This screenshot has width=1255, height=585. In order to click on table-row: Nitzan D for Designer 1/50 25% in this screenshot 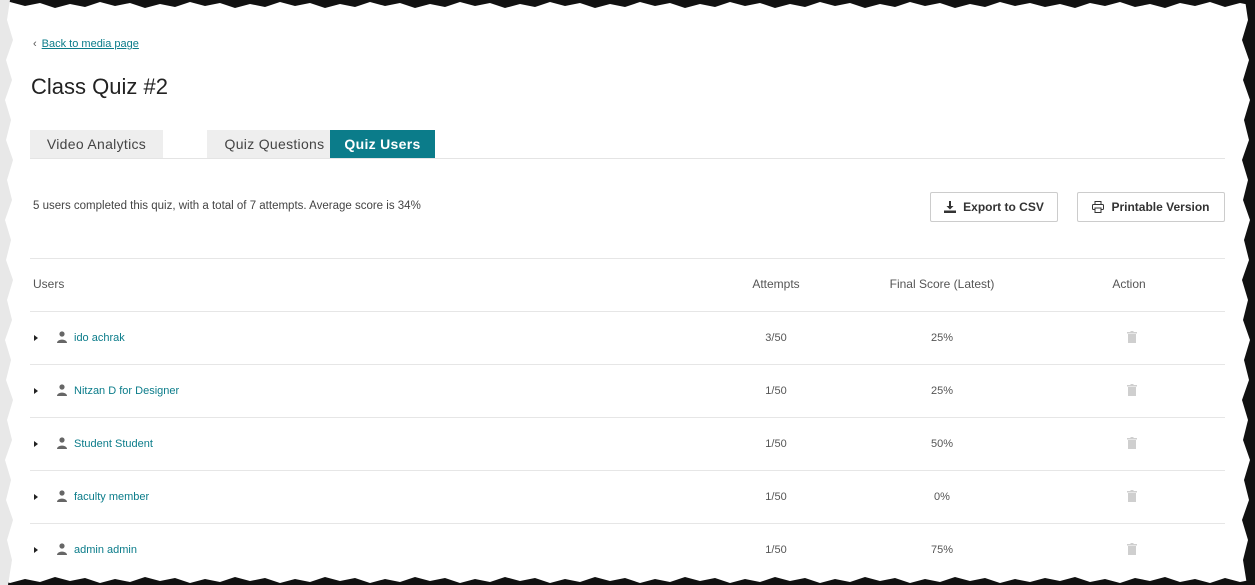, I will do `click(627, 391)`.